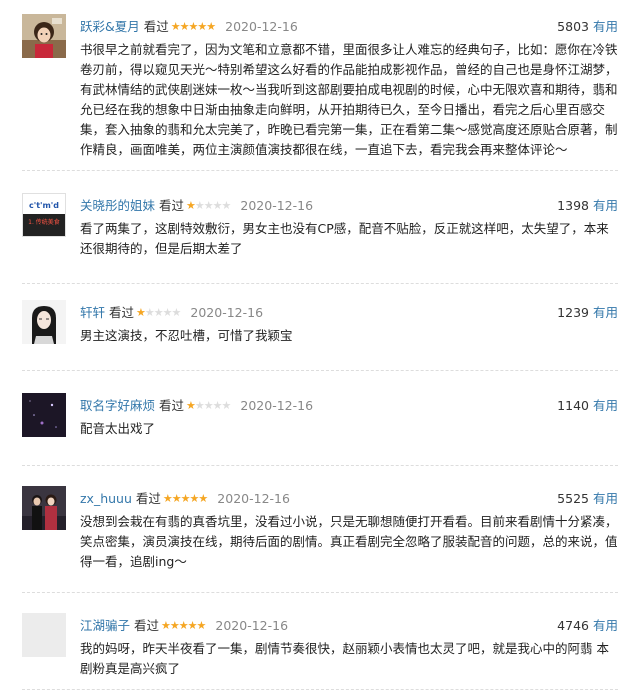 The height and width of the screenshot is (696, 640). I want to click on username-link: 取名字好麻烦, so click(117, 405).